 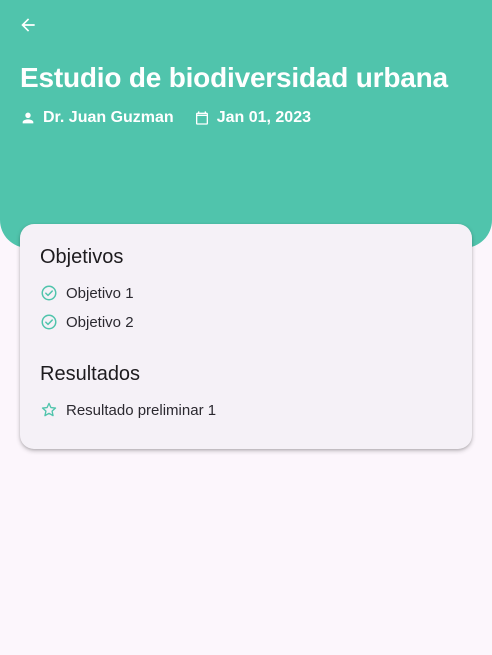 I want to click on list-item: Resultado preliminar 1, so click(x=128, y=410).